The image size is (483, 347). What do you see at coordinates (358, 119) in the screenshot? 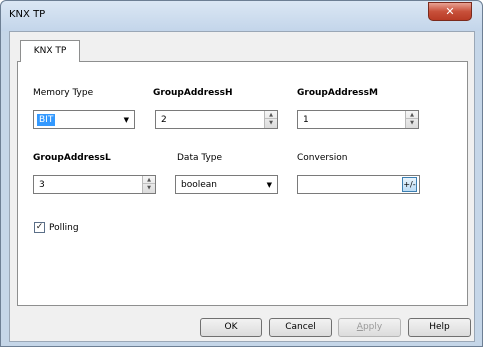
I see `group-address-m-stepper: 1 ▲ ▼` at bounding box center [358, 119].